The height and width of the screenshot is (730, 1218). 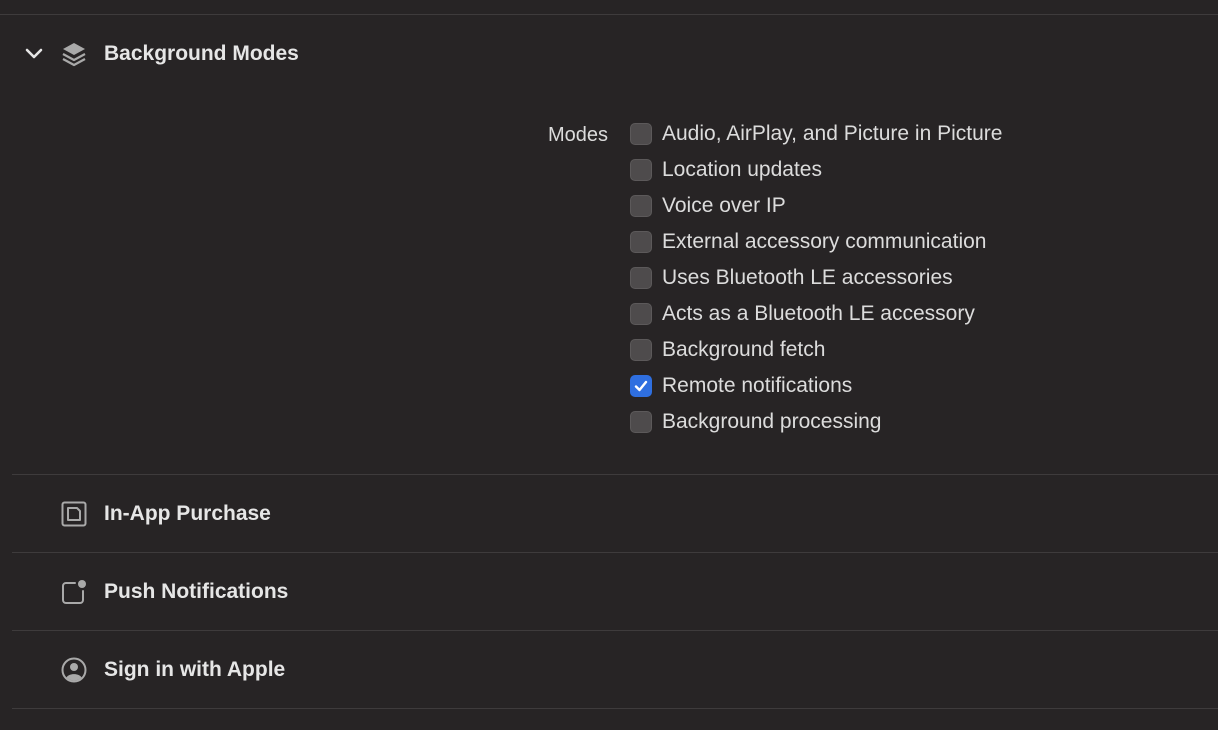 I want to click on mode-row: Audio, AirPlay, and Picture in Picture, so click(x=816, y=134).